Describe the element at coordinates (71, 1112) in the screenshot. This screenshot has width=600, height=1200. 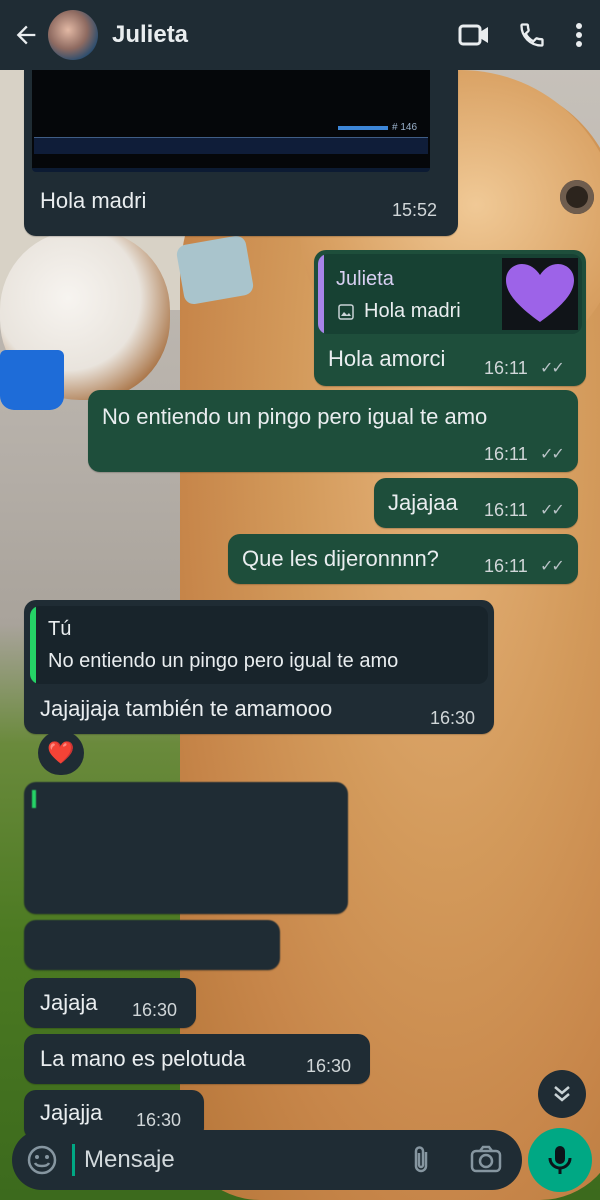
I see `message-text: Jajajja` at that location.